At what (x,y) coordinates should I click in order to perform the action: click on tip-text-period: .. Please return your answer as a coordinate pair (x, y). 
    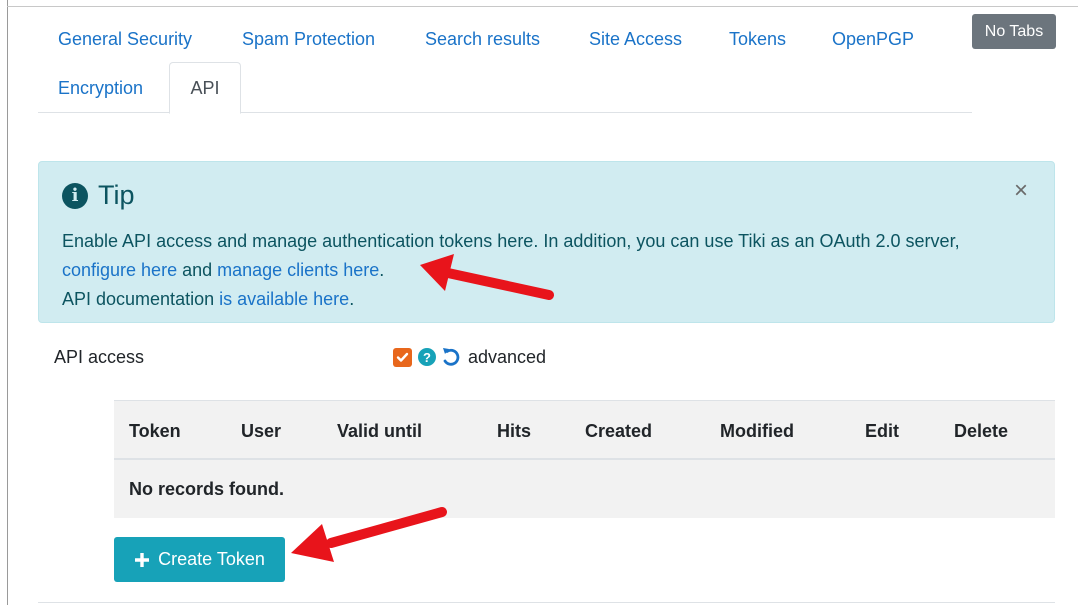
    Looking at the image, I should click on (382, 270).